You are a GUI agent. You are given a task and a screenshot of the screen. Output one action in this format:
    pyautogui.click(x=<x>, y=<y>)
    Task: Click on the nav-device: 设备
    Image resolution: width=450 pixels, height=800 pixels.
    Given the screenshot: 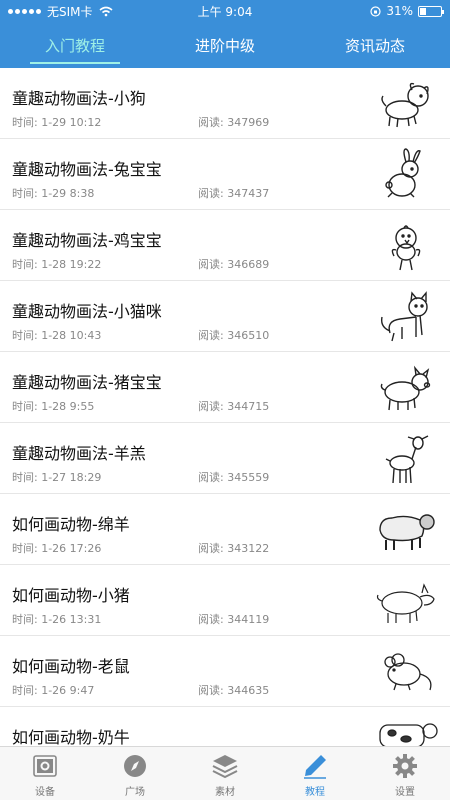 What is the action you would take?
    pyautogui.click(x=45, y=773)
    